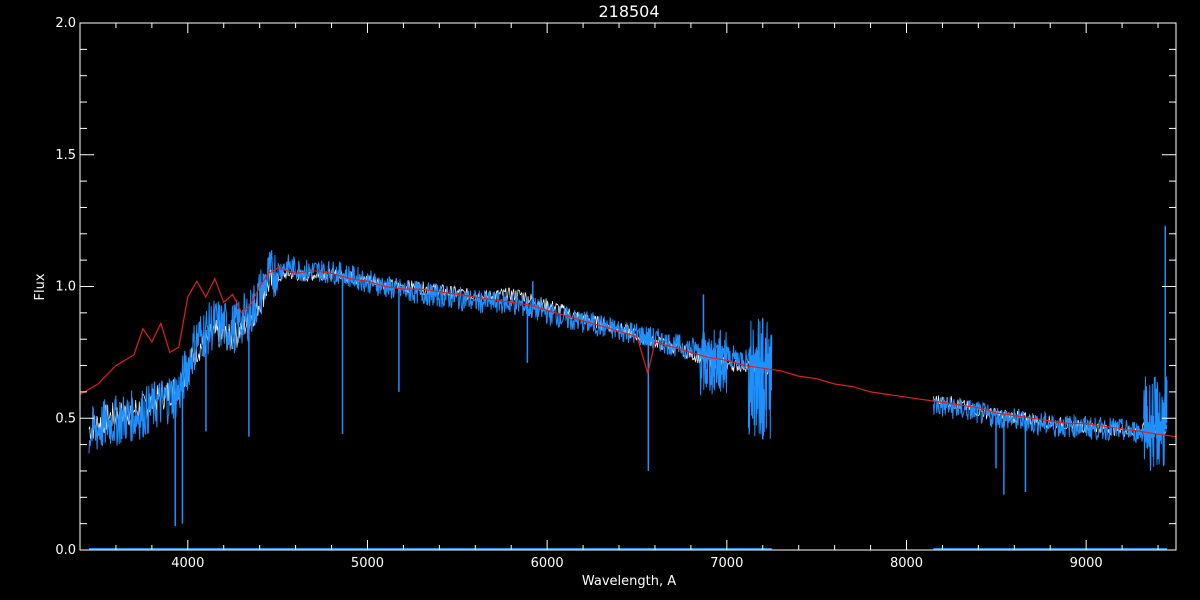 The height and width of the screenshot is (600, 1200). I want to click on x-tick-label: 5000, so click(367, 563).